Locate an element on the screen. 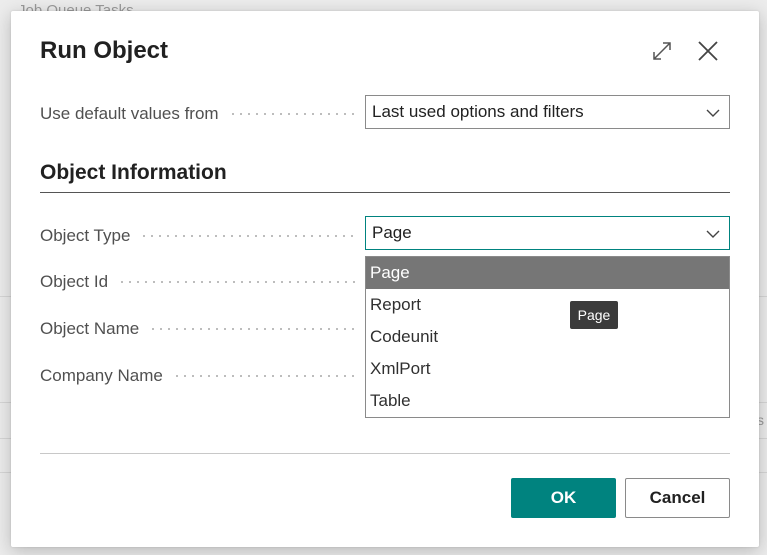 The width and height of the screenshot is (767, 555). defaults-select: Last used options and filters is located at coordinates (547, 112).